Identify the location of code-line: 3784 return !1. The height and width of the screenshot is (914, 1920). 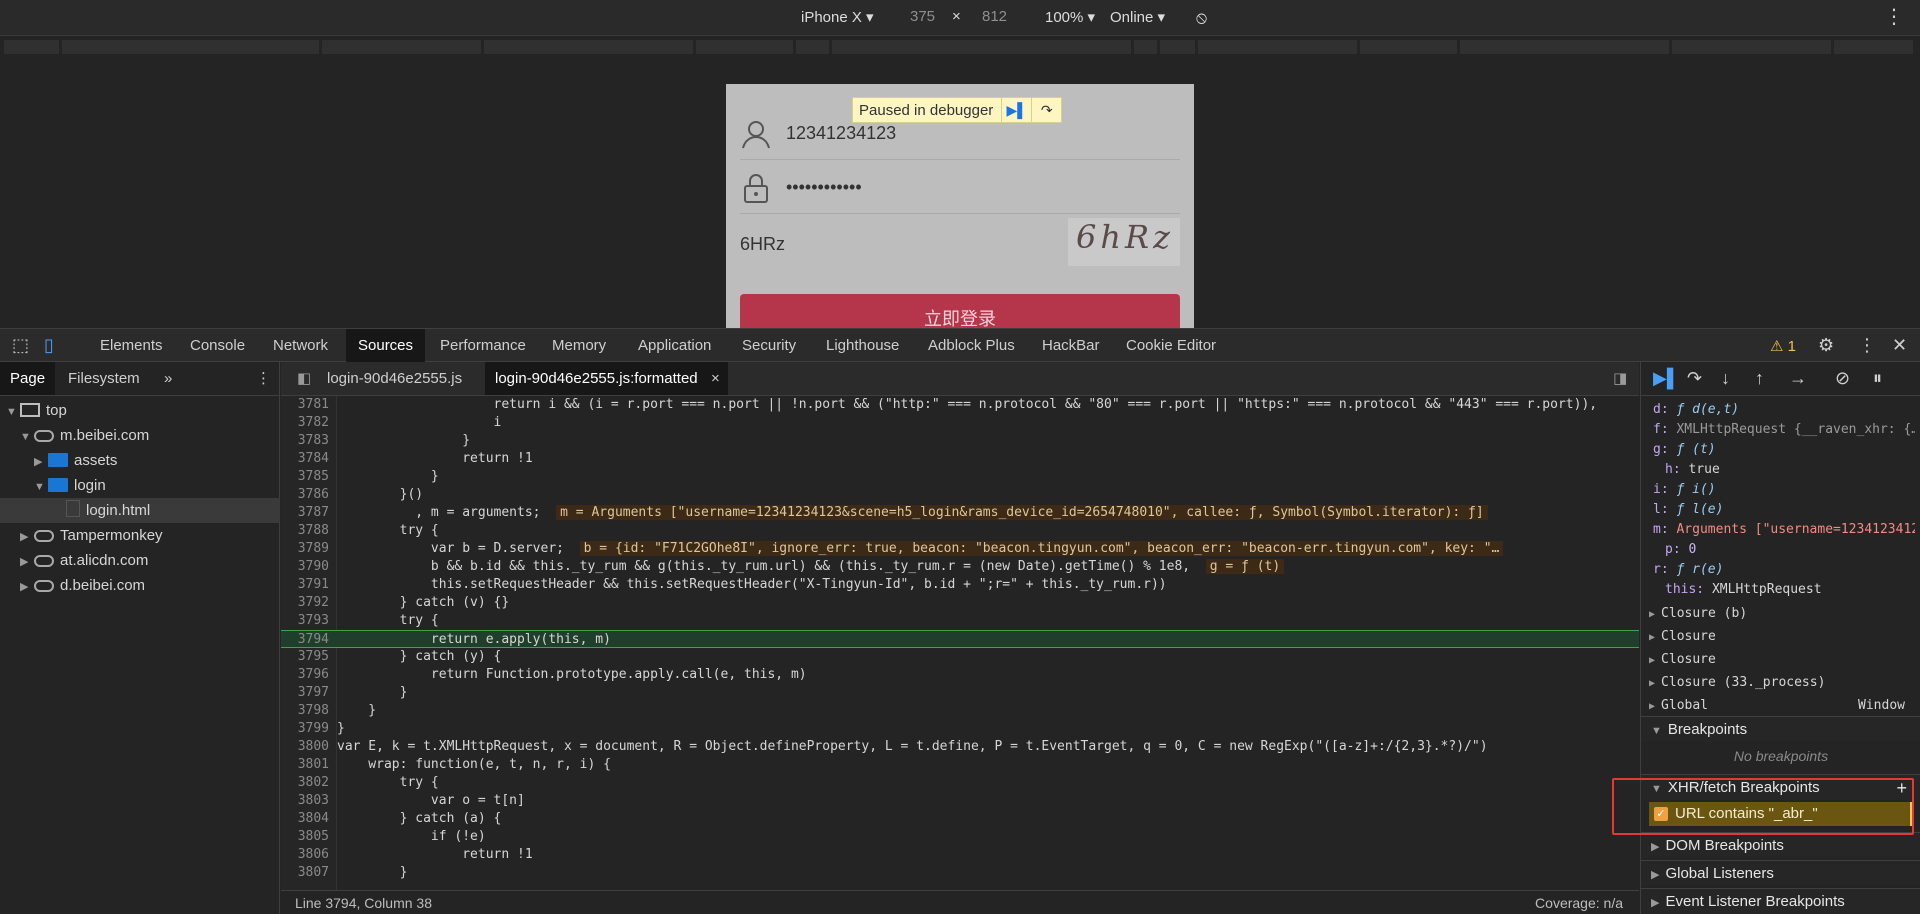
(960, 459).